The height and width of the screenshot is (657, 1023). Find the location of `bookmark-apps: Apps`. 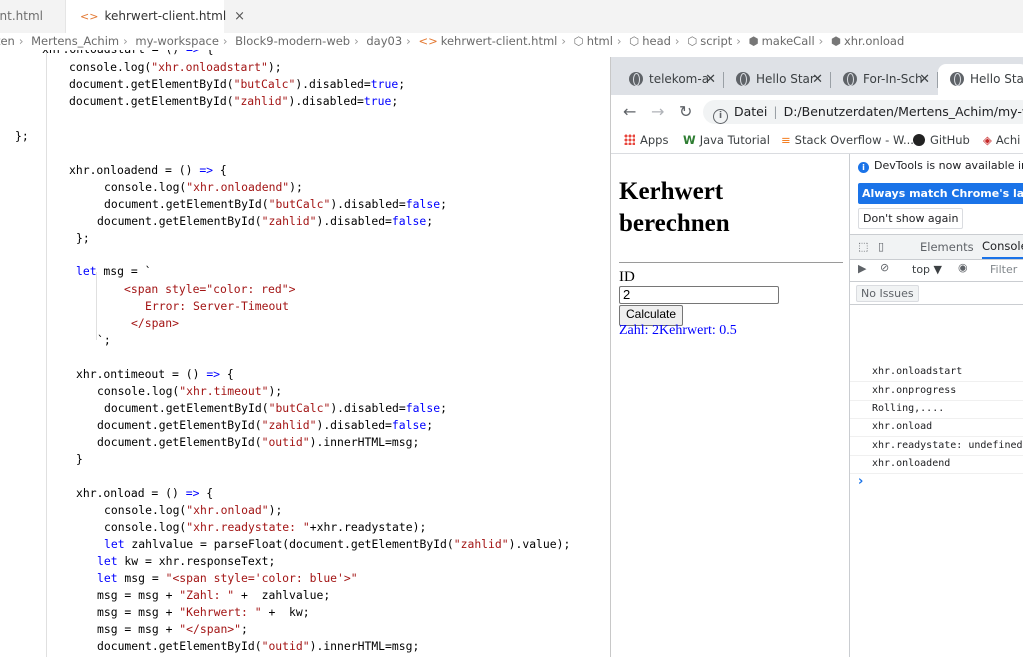

bookmark-apps: Apps is located at coordinates (646, 140).